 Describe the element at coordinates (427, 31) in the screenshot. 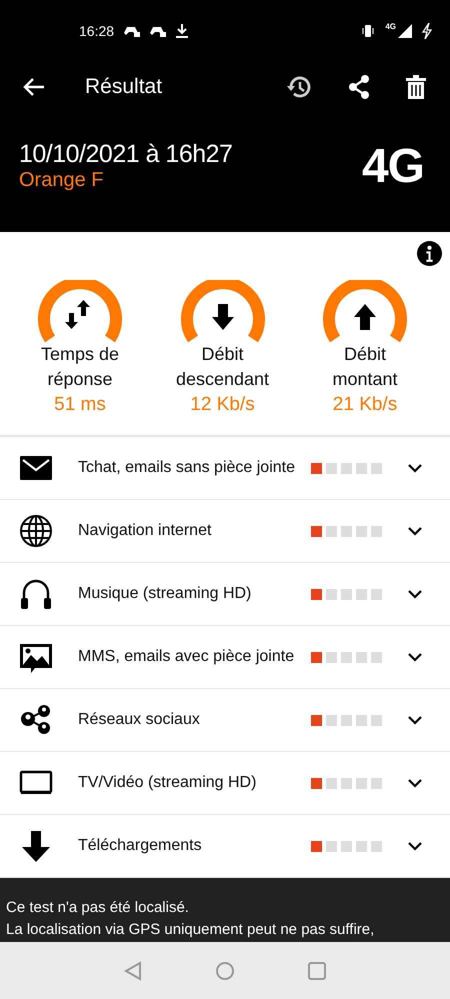

I see `battery-charging-icon` at that location.